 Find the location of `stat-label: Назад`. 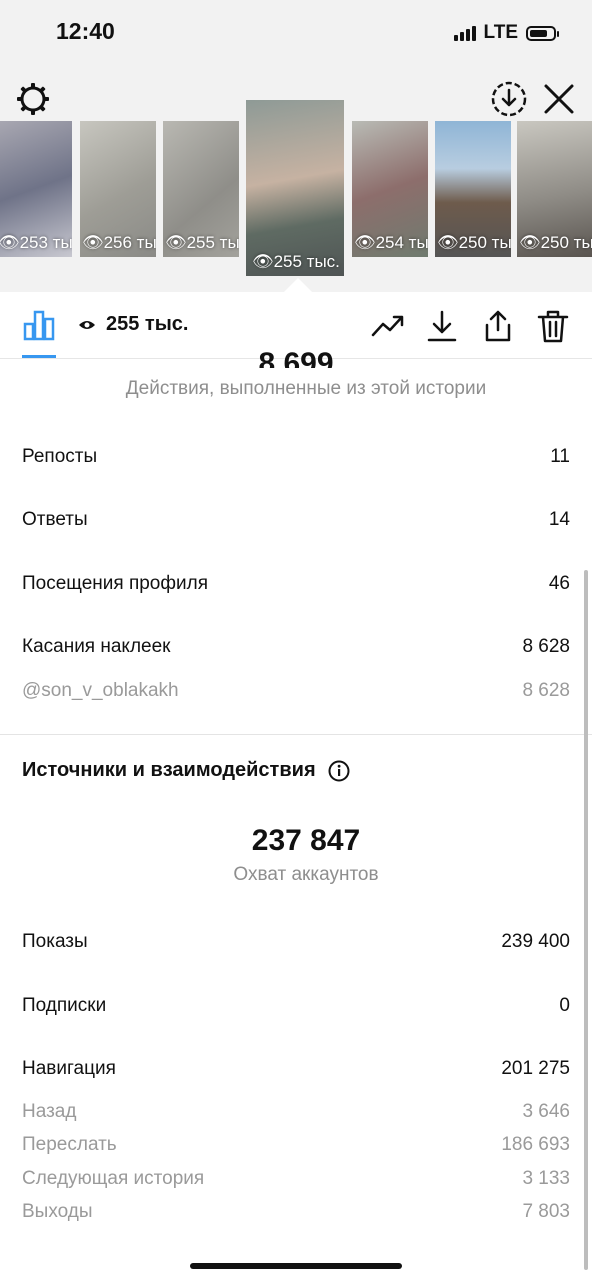

stat-label: Назад is located at coordinates (49, 1111).